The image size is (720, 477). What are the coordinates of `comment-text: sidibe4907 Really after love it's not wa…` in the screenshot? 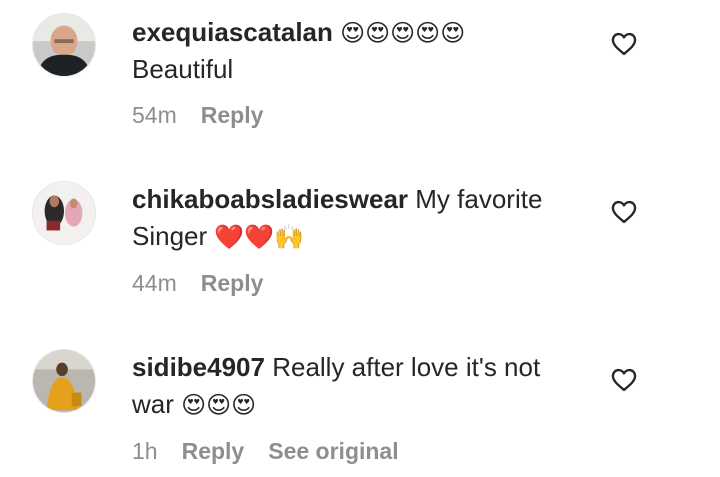 It's located at (357, 386).